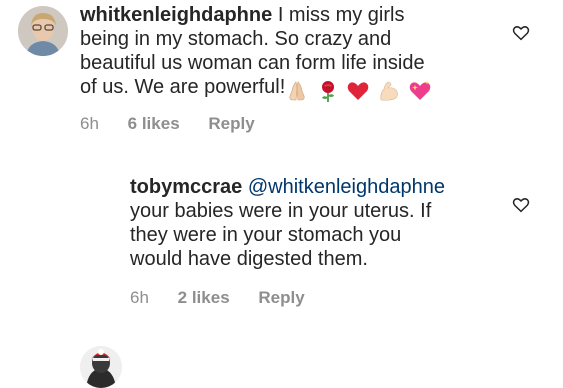 Image resolution: width=563 pixels, height=388 pixels. What do you see at coordinates (249, 259) in the screenshot?
I see `comment-text-line: would have digested them.` at bounding box center [249, 259].